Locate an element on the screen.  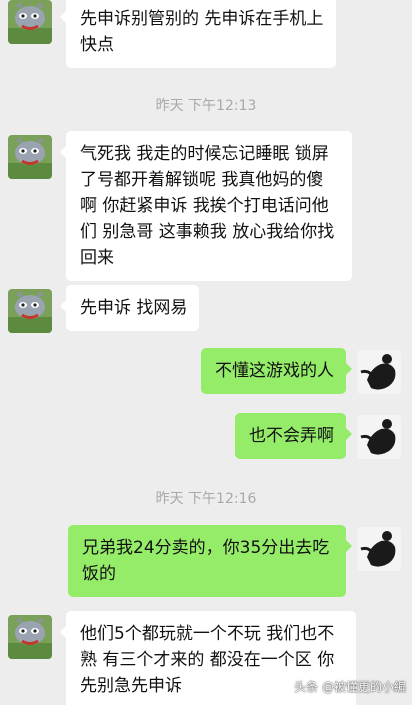
message-bubble: 不懂这游戏的人 is located at coordinates (276, 371).